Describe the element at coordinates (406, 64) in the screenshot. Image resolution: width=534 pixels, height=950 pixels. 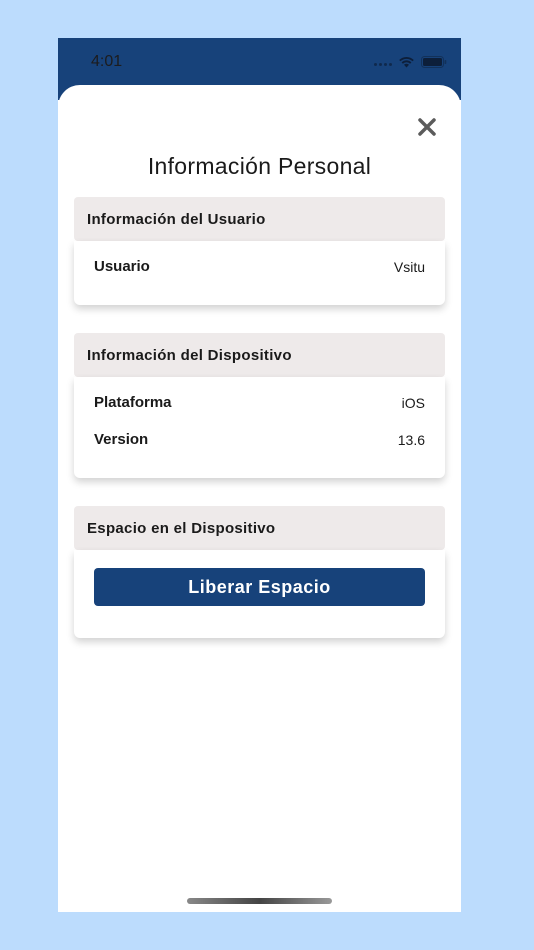
I see `wifi-icon` at that location.